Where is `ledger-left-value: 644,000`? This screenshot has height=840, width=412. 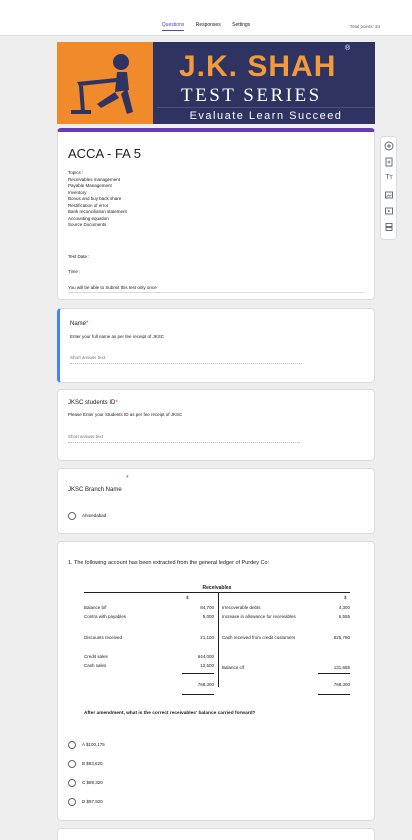
ledger-left-value: 644,000 is located at coordinates (205, 656).